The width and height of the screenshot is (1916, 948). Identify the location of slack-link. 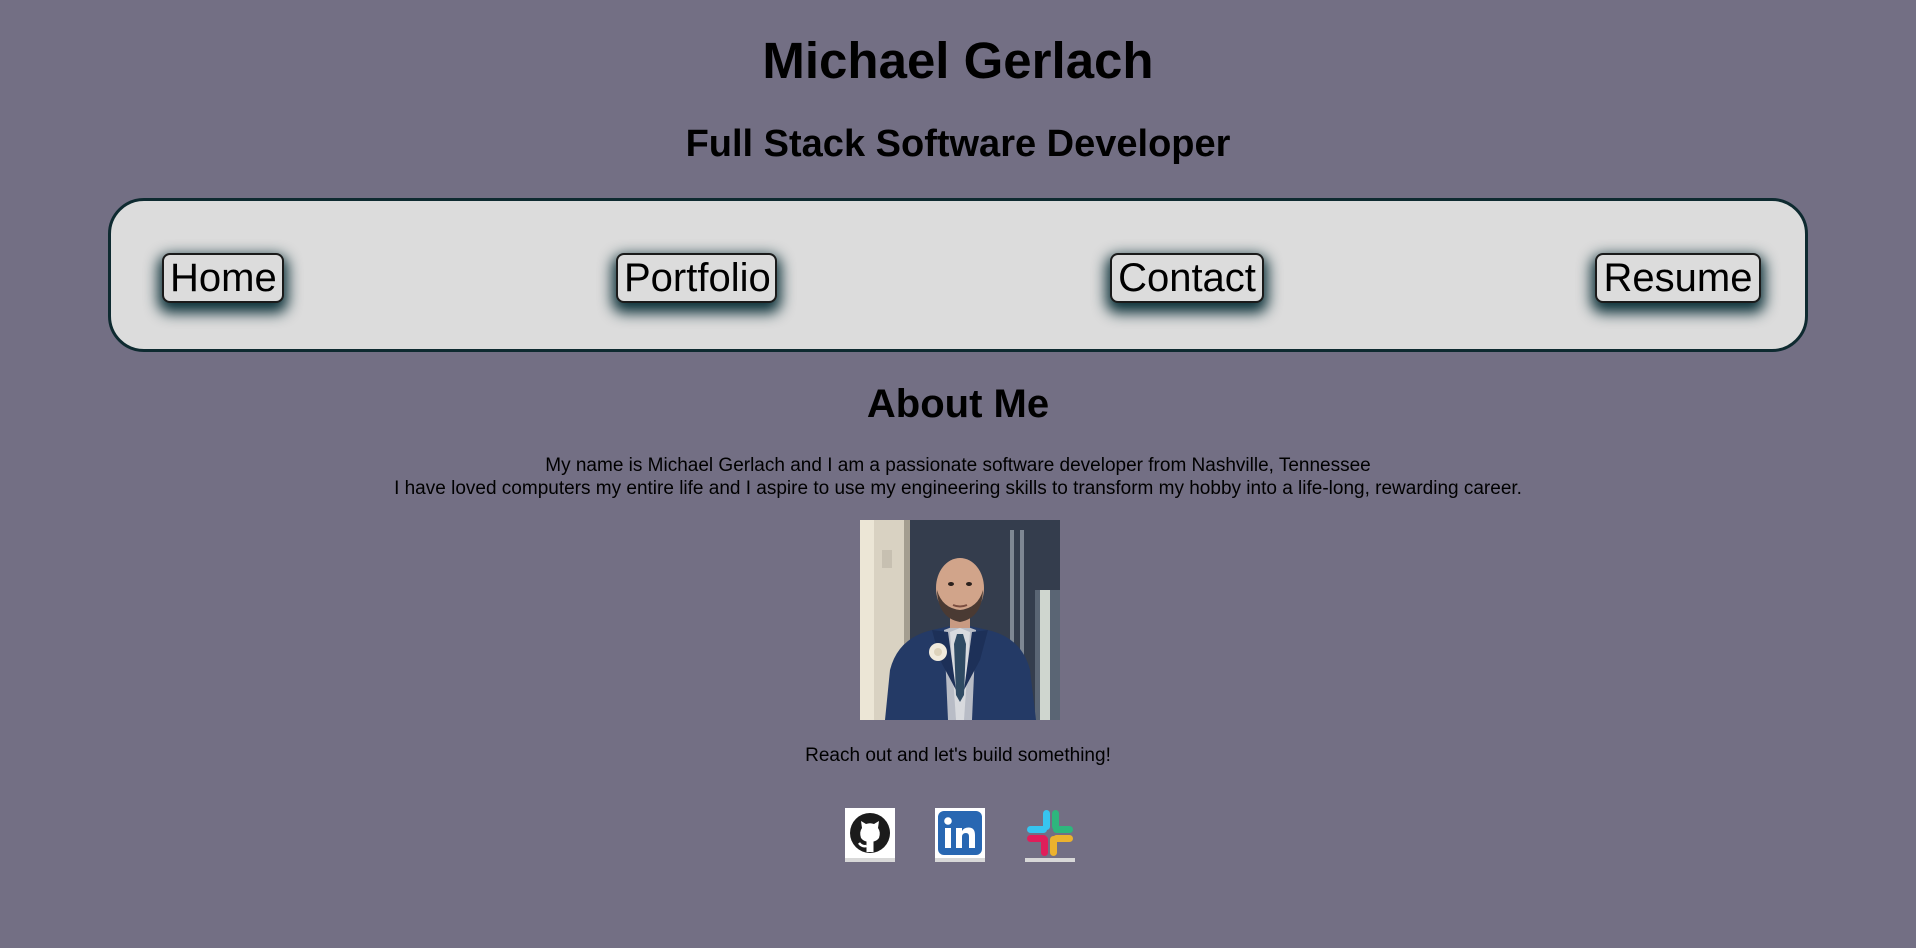
(1050, 835).